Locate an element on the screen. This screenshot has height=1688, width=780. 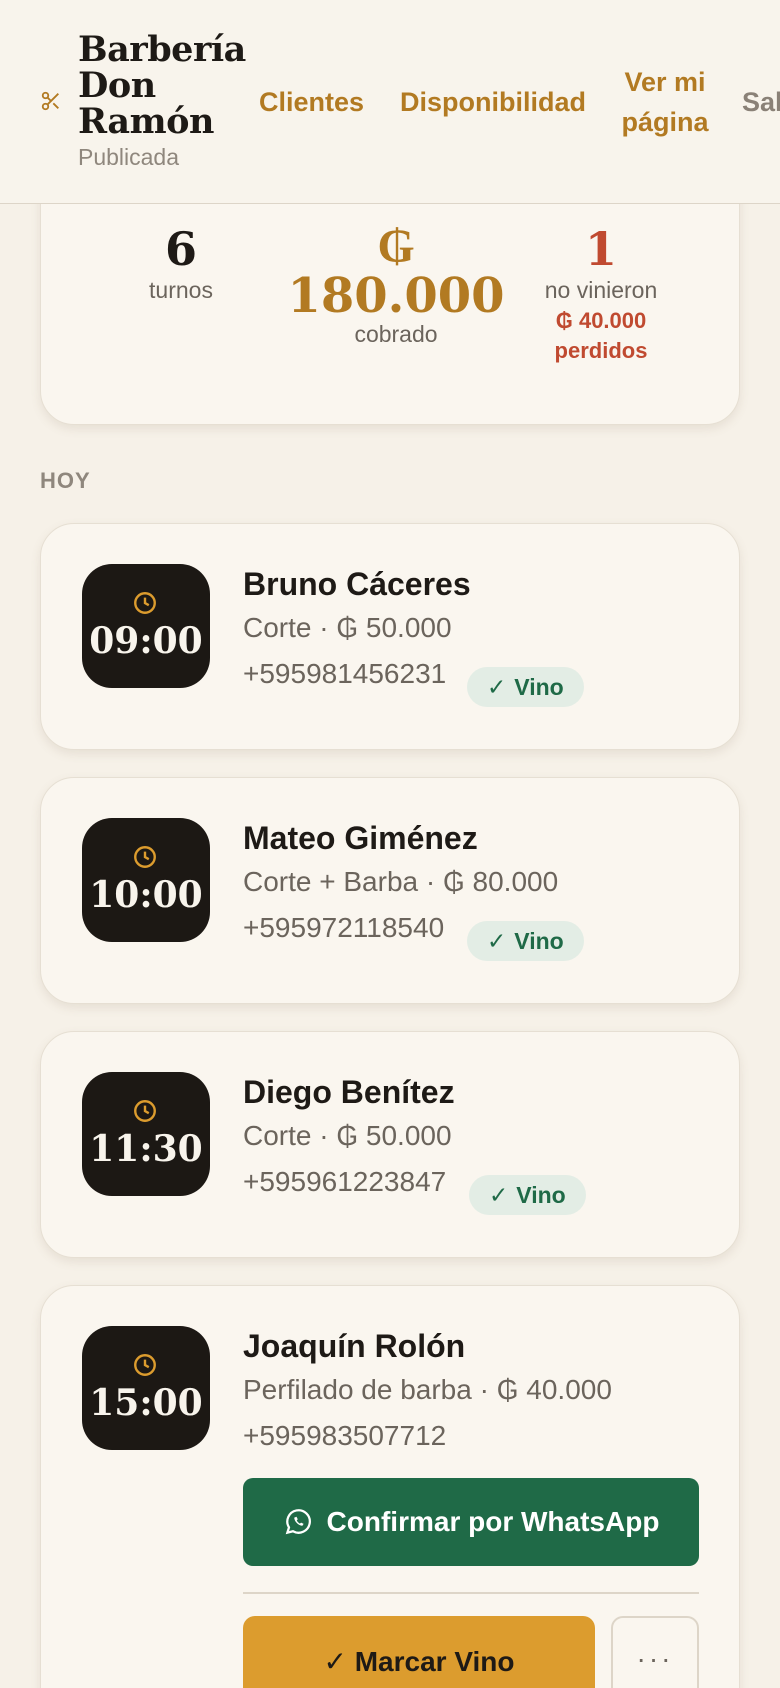
appointment-time: 09:00 is located at coordinates (146, 641).